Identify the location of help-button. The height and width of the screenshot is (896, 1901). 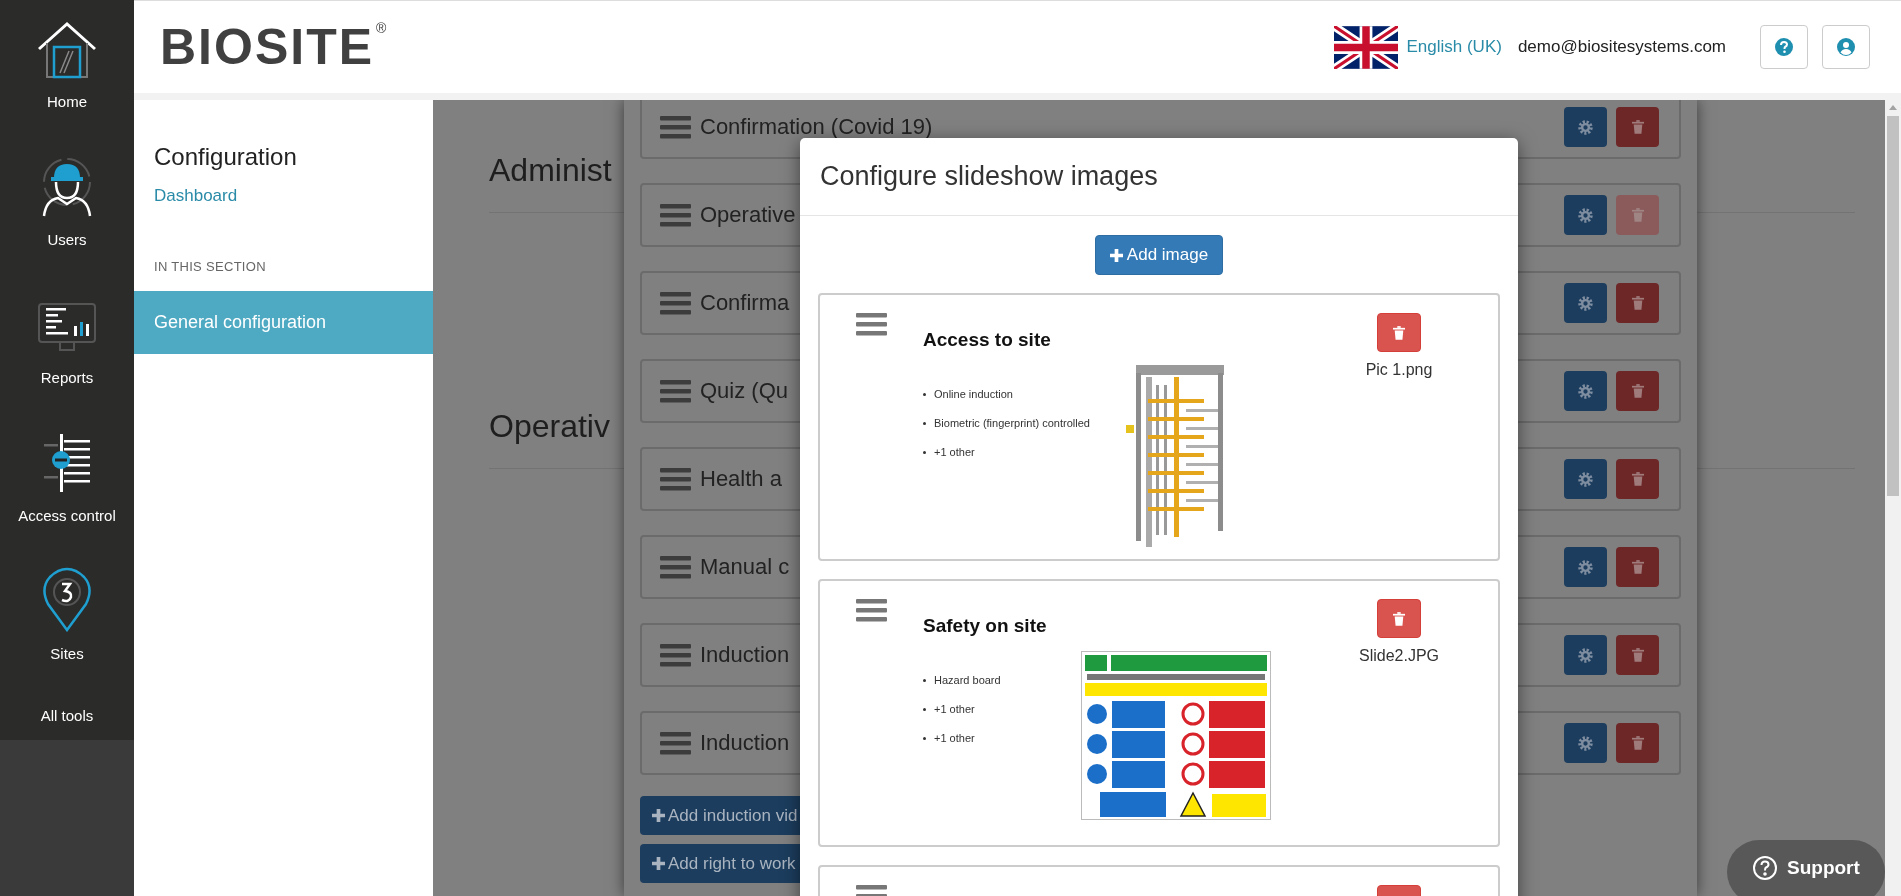
(1784, 47).